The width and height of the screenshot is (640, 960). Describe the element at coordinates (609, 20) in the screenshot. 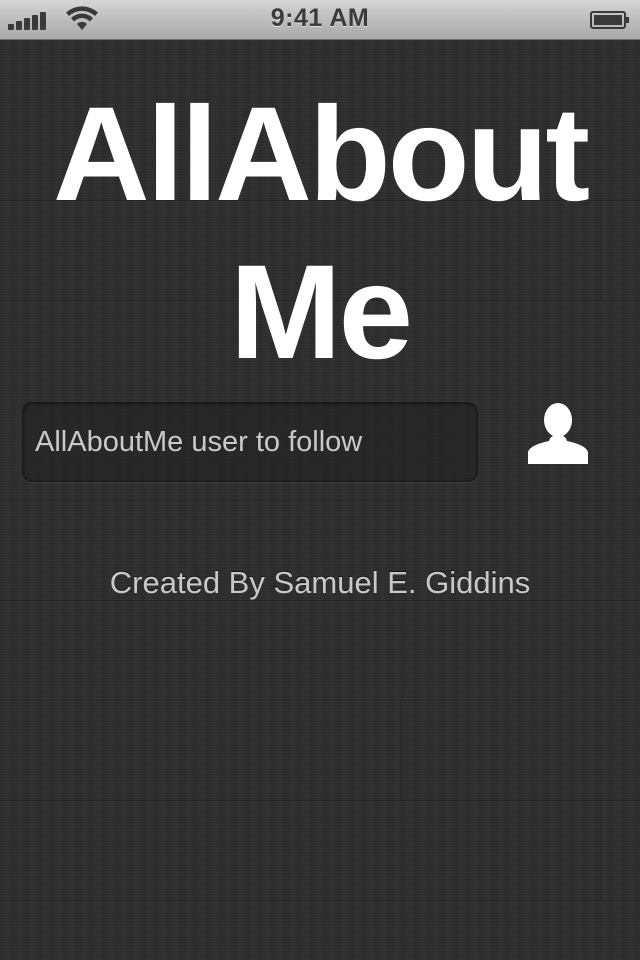

I see `battery-icon` at that location.